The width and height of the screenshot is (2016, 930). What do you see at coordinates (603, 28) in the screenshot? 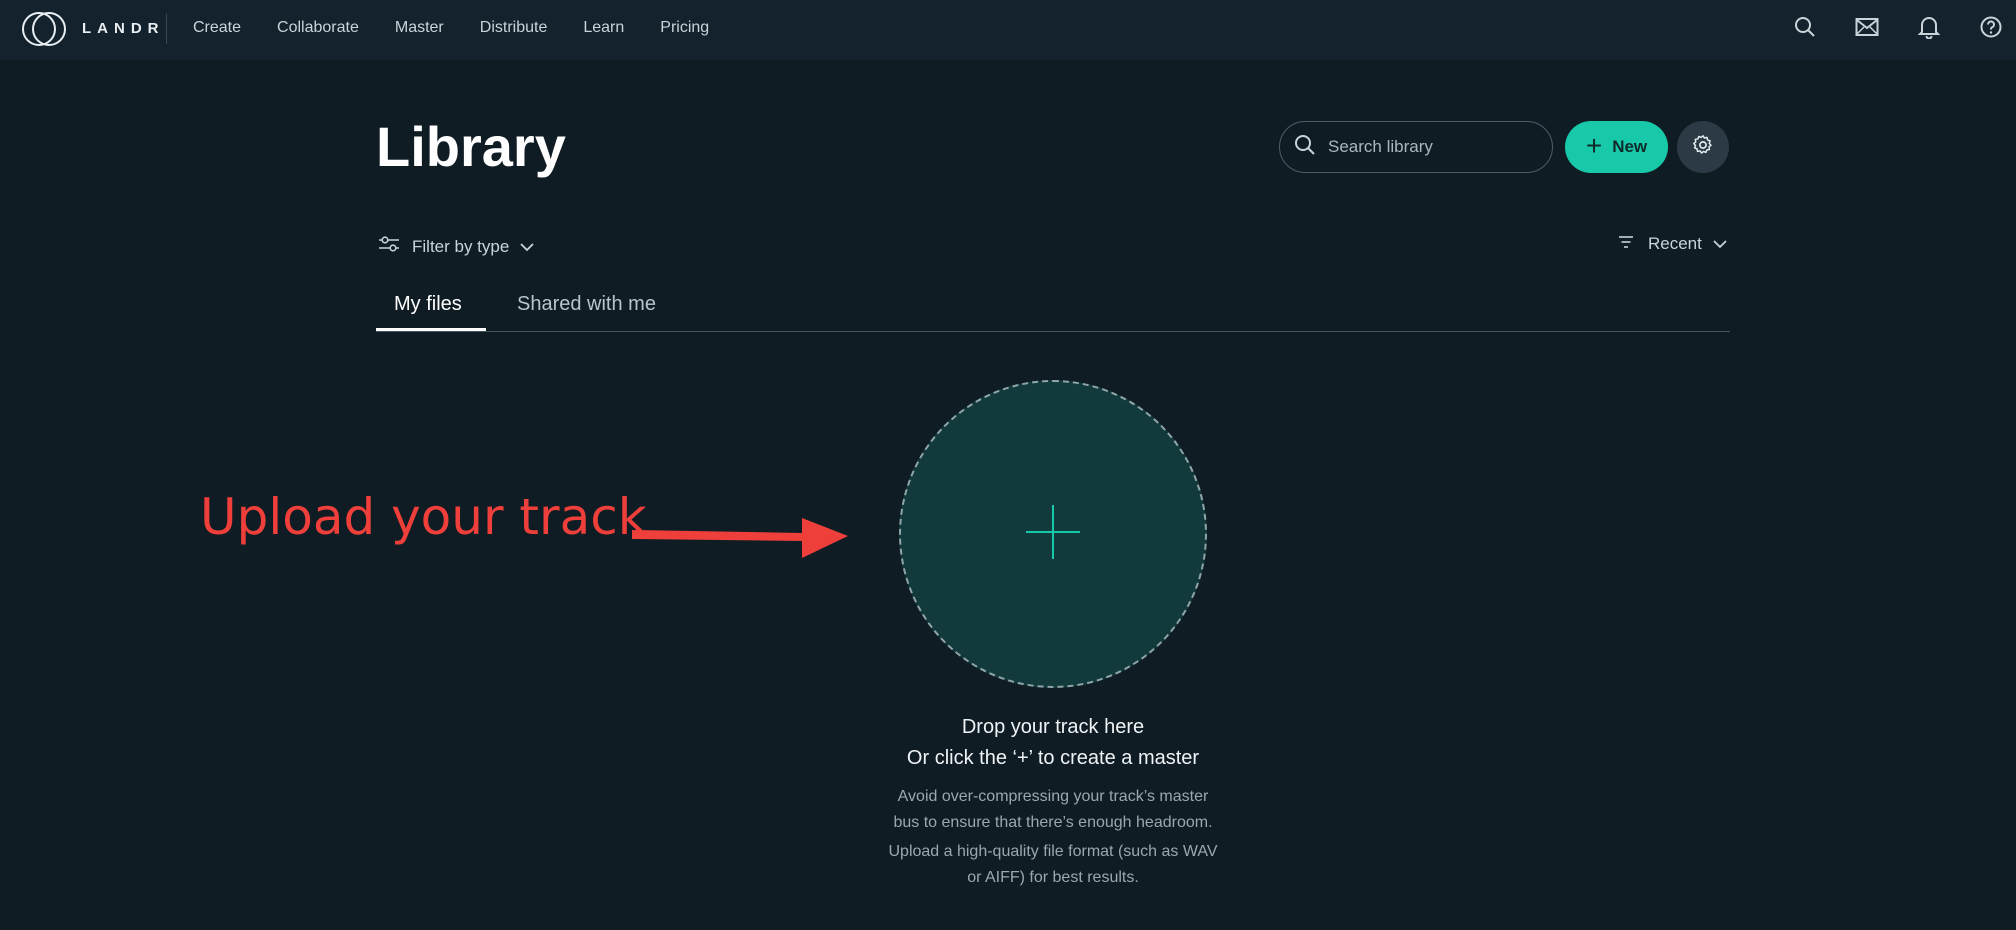
I see `nav-learn: Learn` at bounding box center [603, 28].